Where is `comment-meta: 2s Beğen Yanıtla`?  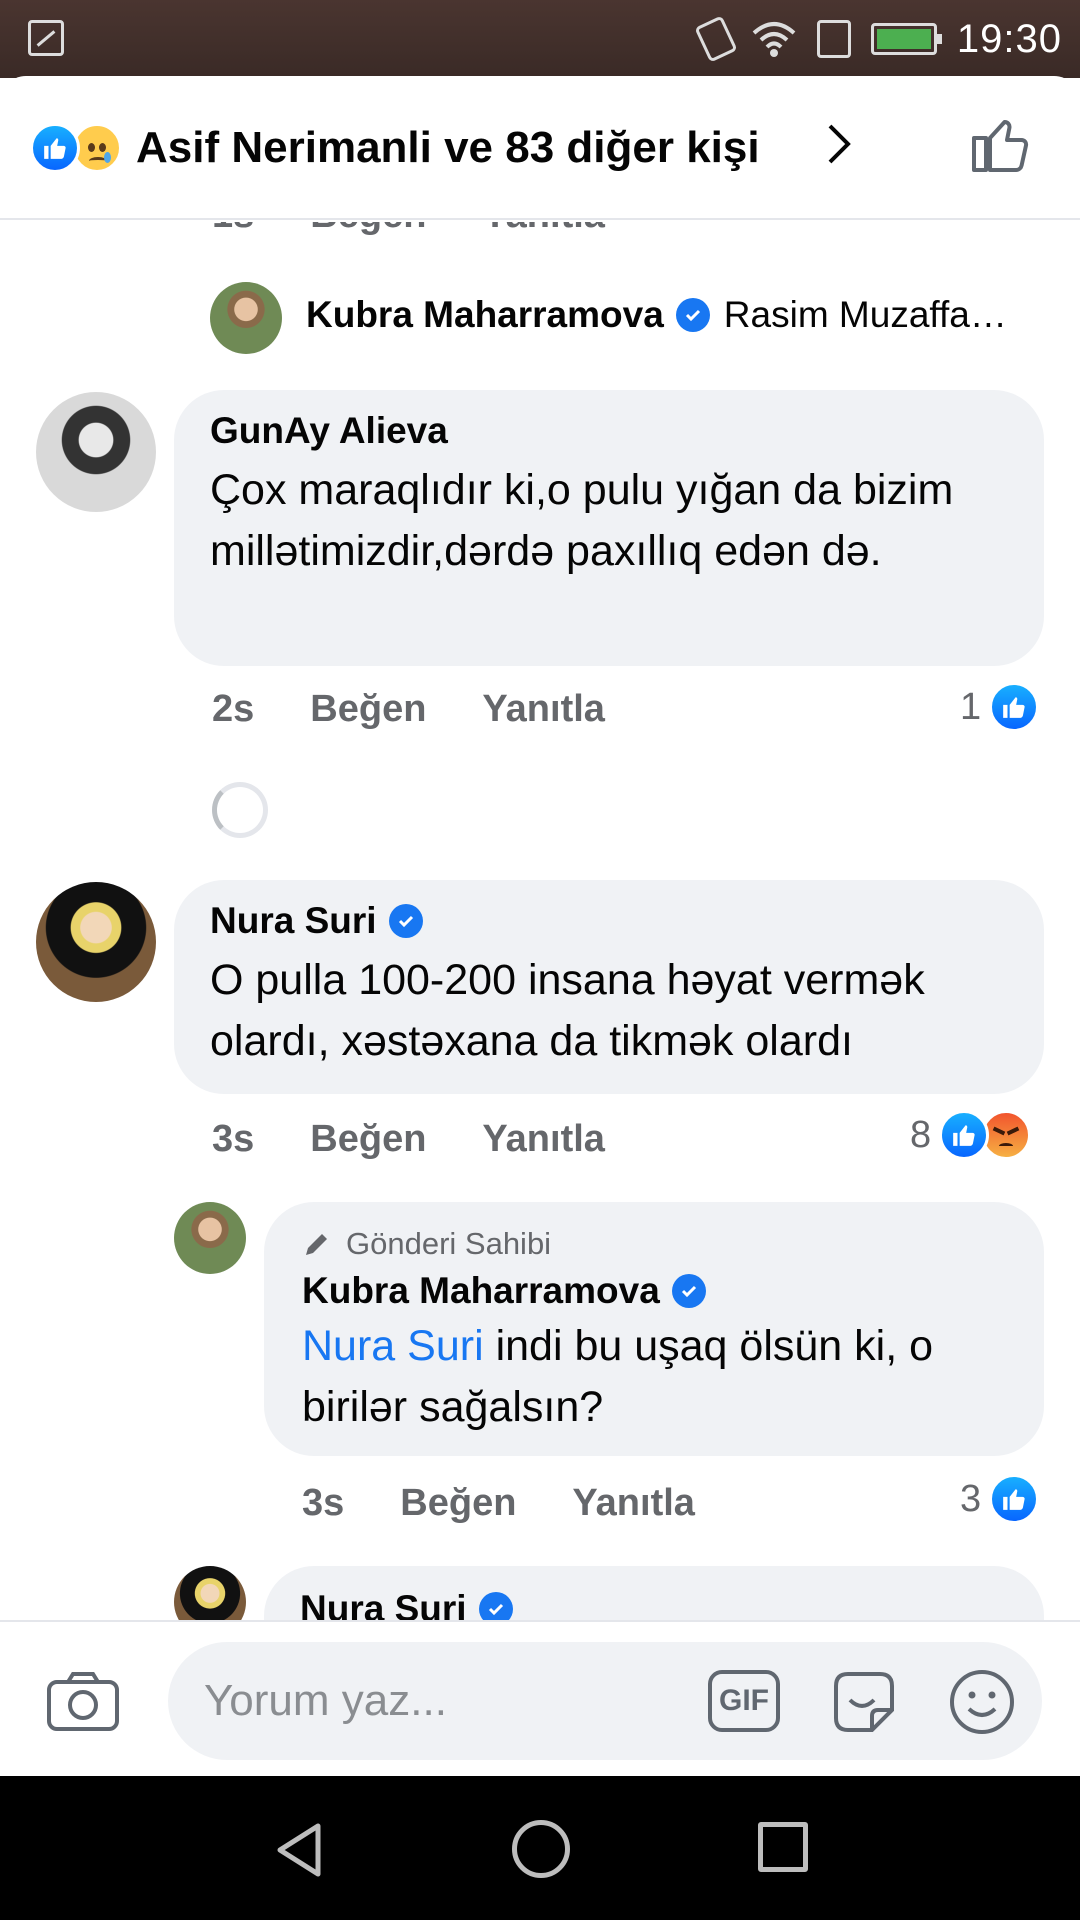 comment-meta: 2s Beğen Yanıtla is located at coordinates (408, 709).